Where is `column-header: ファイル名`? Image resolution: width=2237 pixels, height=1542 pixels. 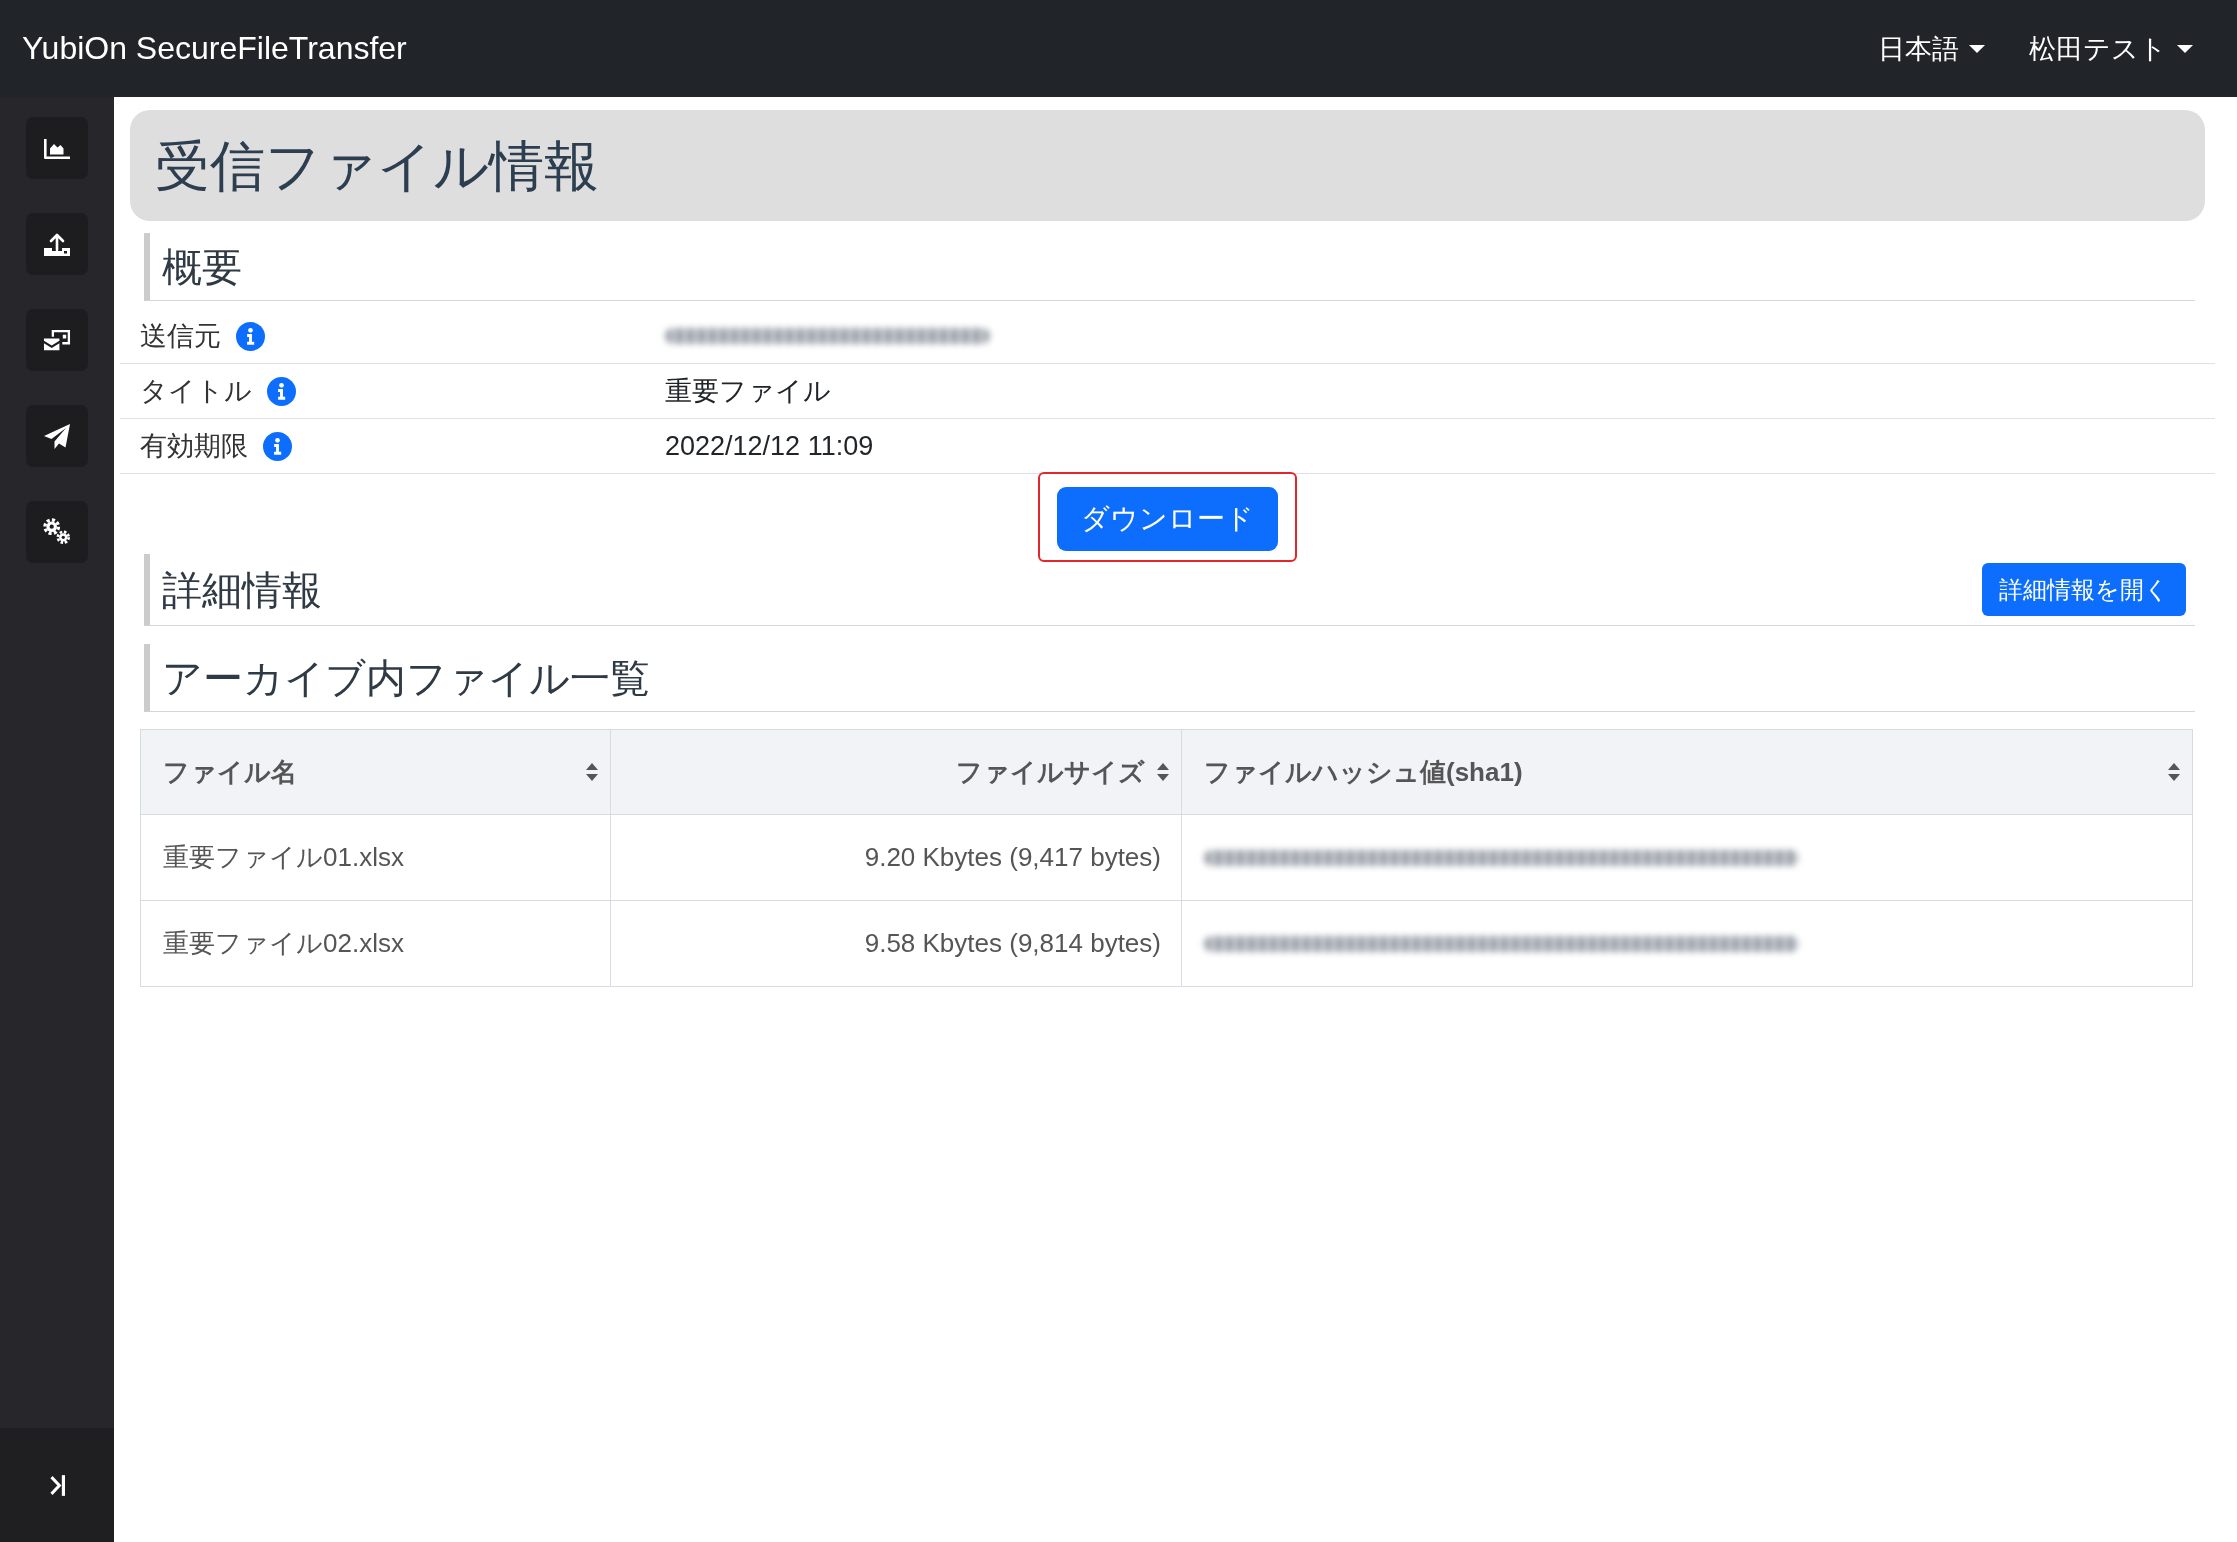
column-header: ファイル名 is located at coordinates (230, 772).